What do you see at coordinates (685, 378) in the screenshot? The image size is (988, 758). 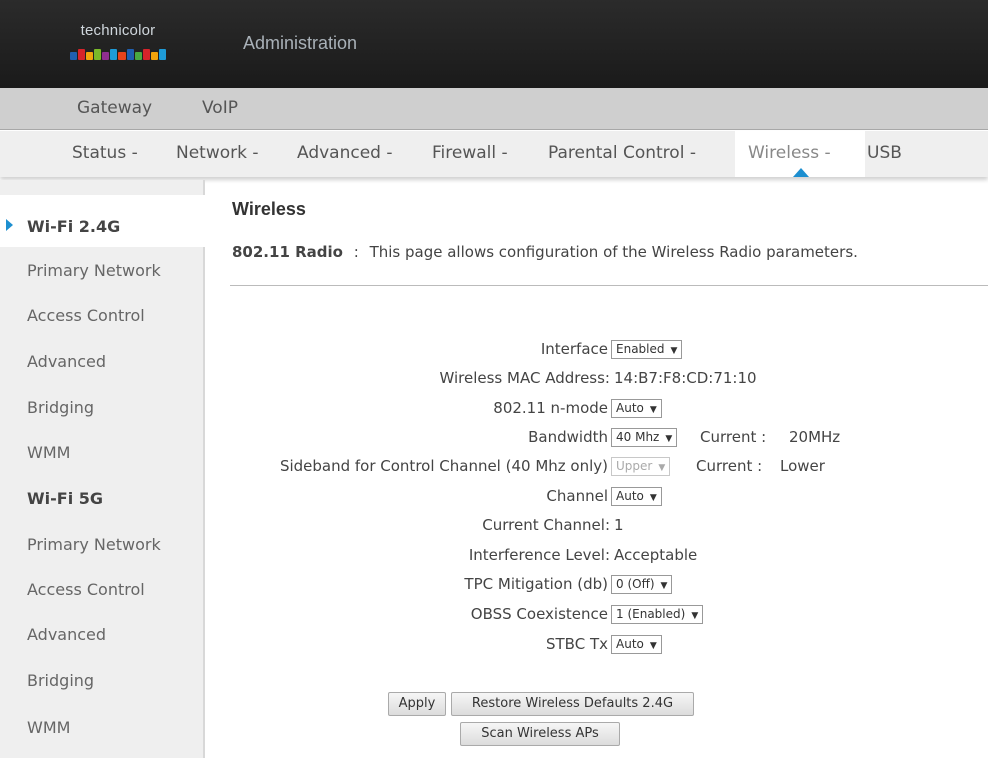 I see `mac-value: 14:B7:F8:CD:71:10` at bounding box center [685, 378].